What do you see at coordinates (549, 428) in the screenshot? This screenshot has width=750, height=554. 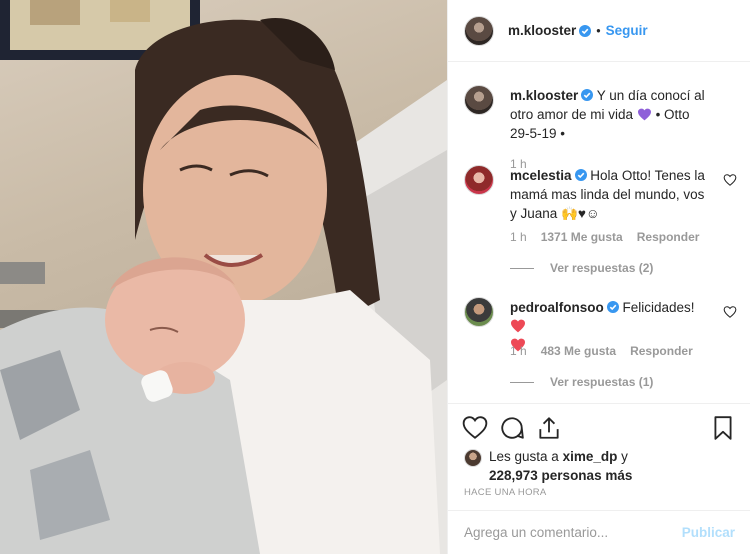 I see `share-icon` at bounding box center [549, 428].